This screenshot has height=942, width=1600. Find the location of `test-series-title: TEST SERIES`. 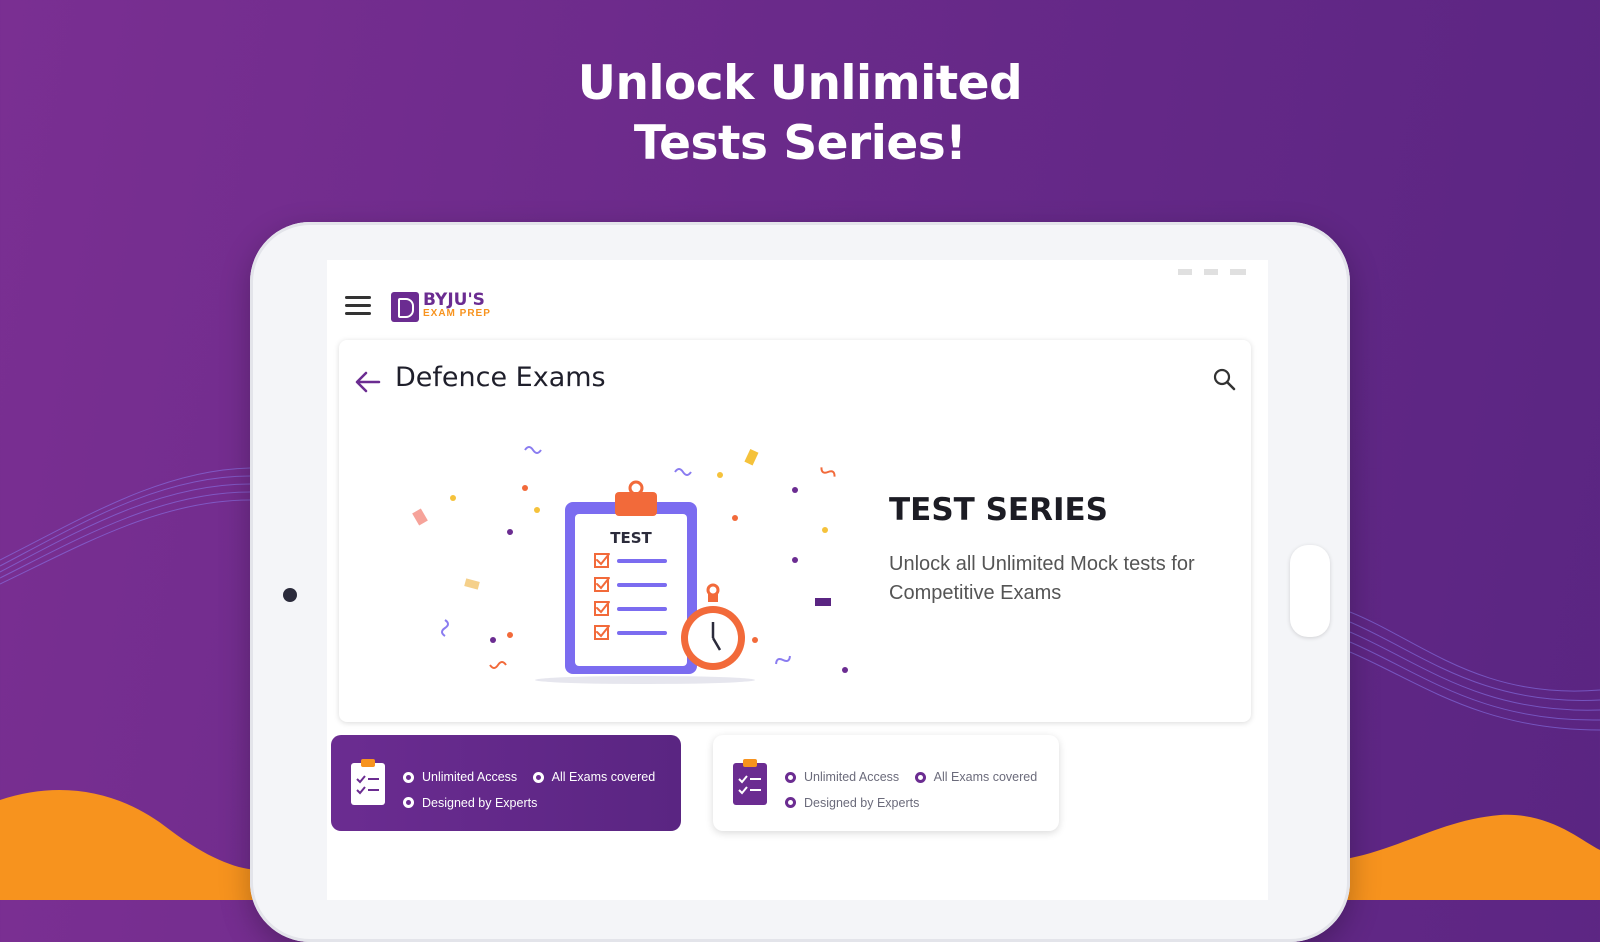

test-series-title: TEST SERIES is located at coordinates (998, 510).